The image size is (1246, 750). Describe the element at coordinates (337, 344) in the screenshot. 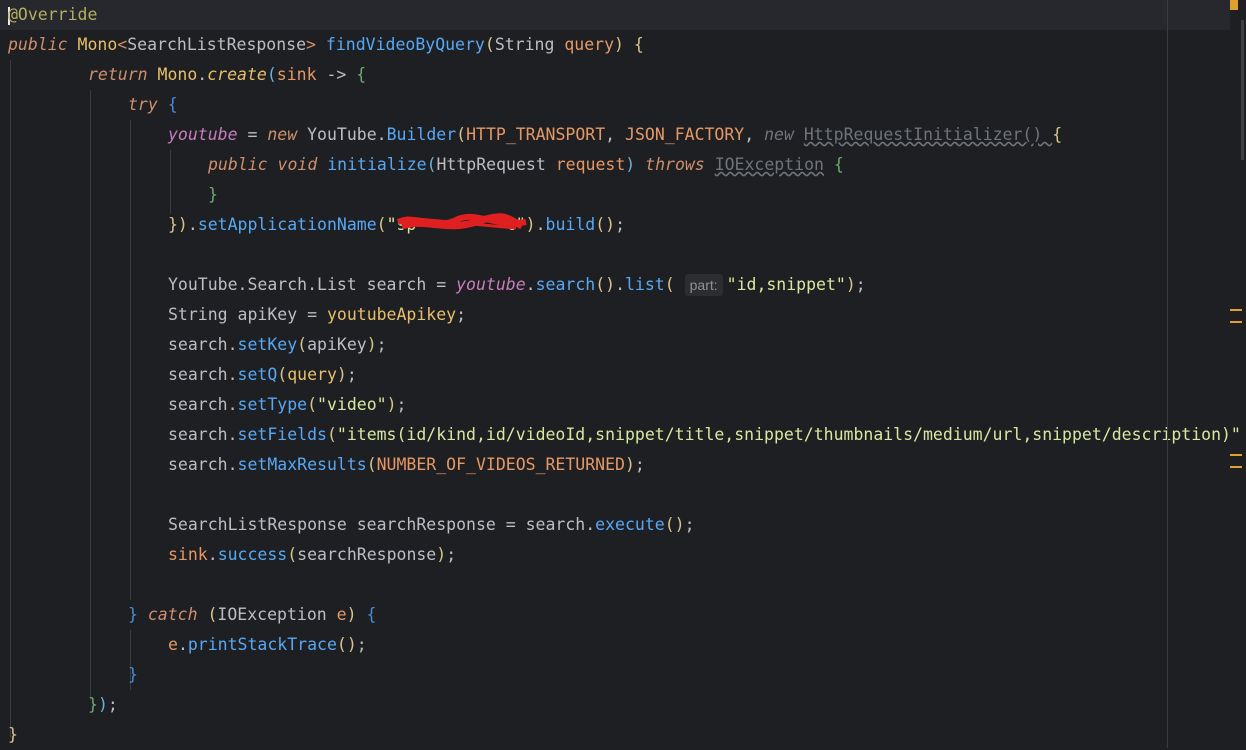

I see `code-token: apiKey` at that location.